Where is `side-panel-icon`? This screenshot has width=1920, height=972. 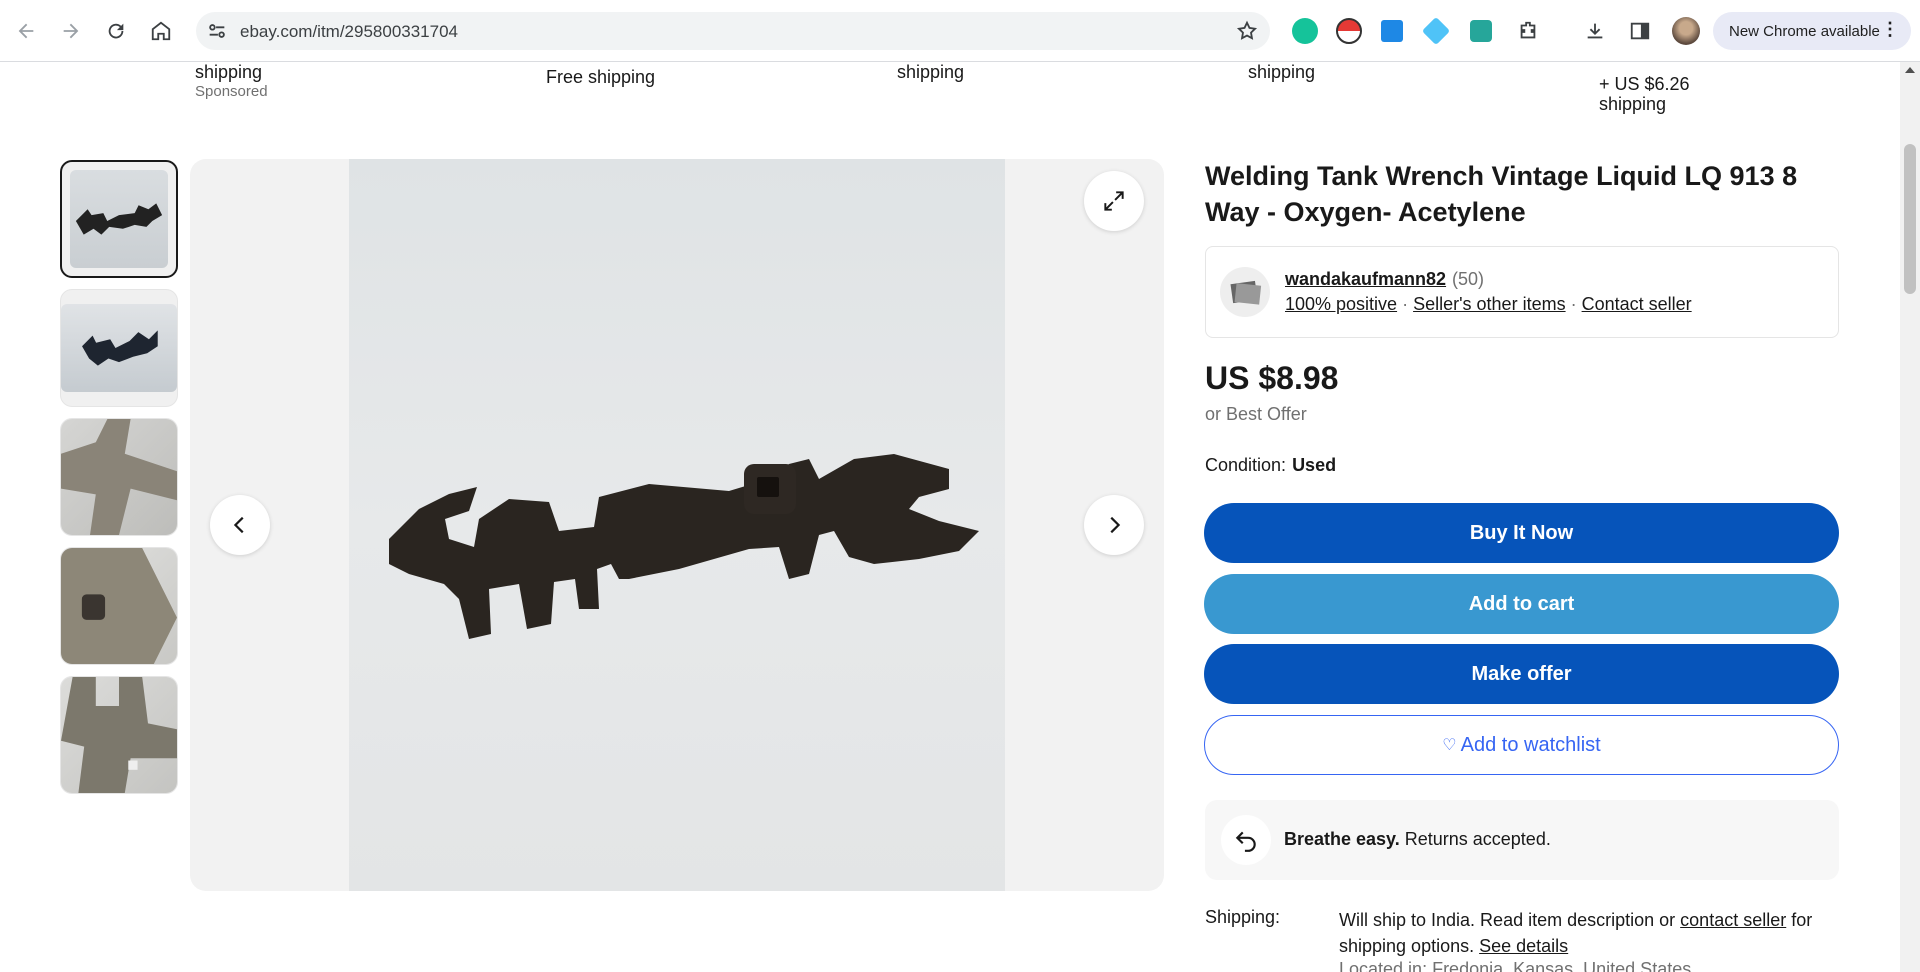 side-panel-icon is located at coordinates (1640, 31).